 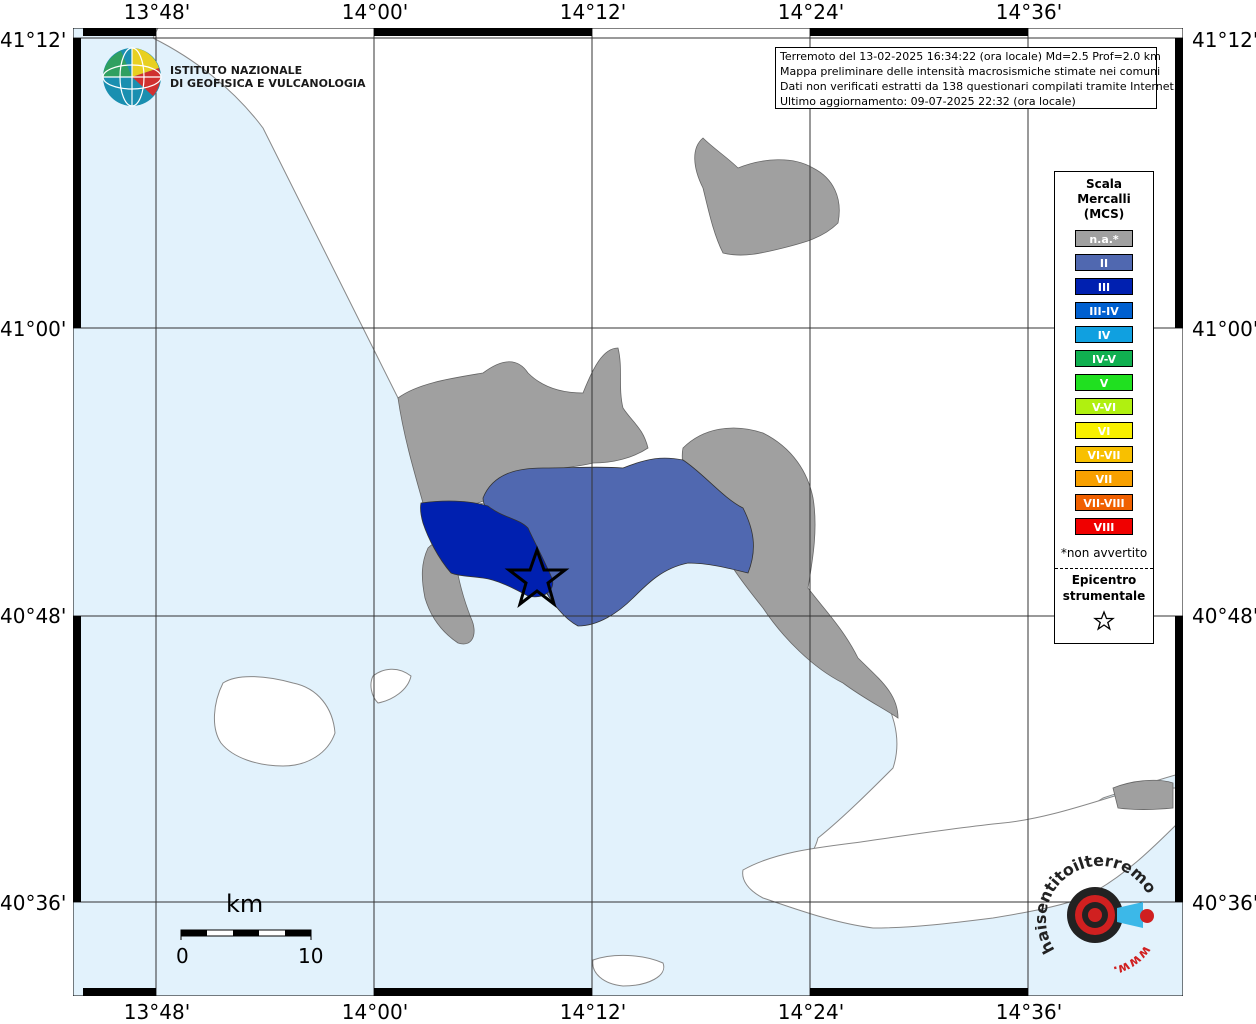 What do you see at coordinates (375, 1012) in the screenshot?
I see `lon-tick-bottom-2: 14°00'` at bounding box center [375, 1012].